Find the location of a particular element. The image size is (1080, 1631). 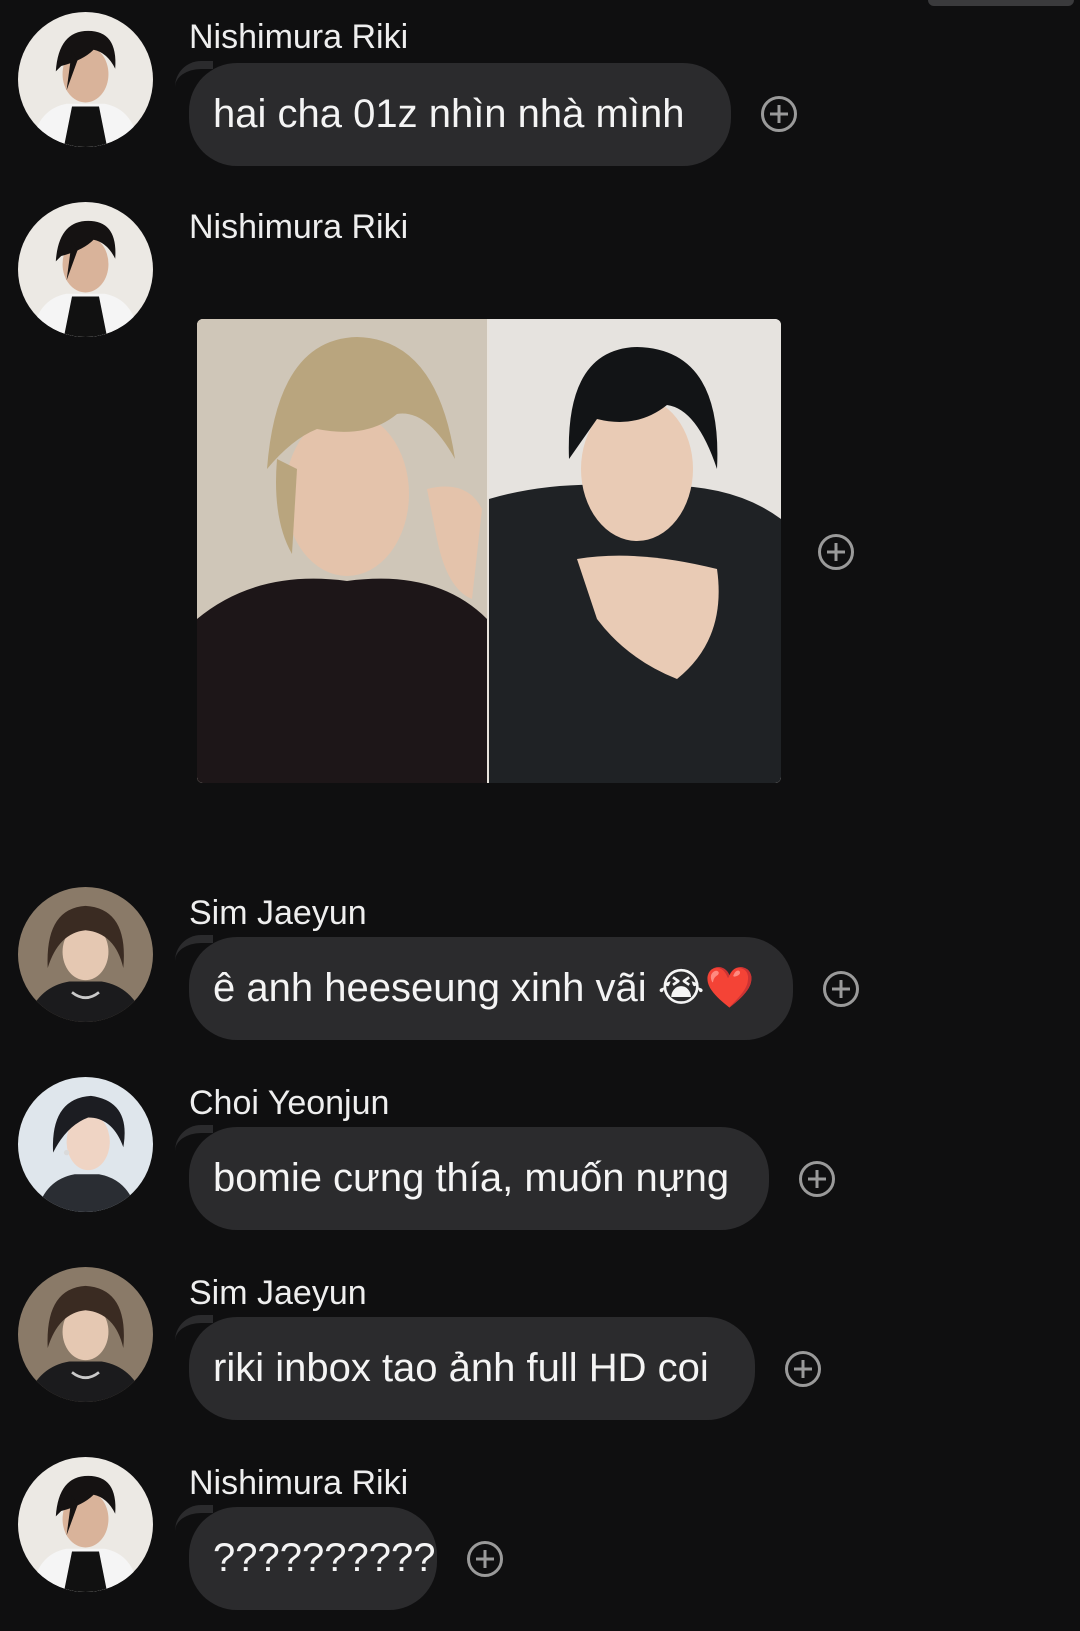

message-bubble: ?????????? is located at coordinates (306, 1557).